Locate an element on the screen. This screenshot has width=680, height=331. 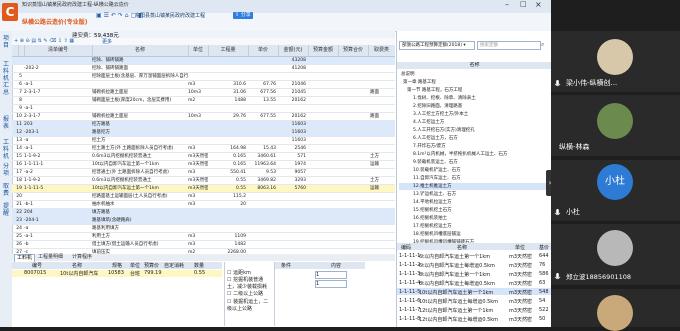
table-row: 26 -b 借土填方(借土运输人员自行考虑) m3 1482 is located at coordinates (203, 245).